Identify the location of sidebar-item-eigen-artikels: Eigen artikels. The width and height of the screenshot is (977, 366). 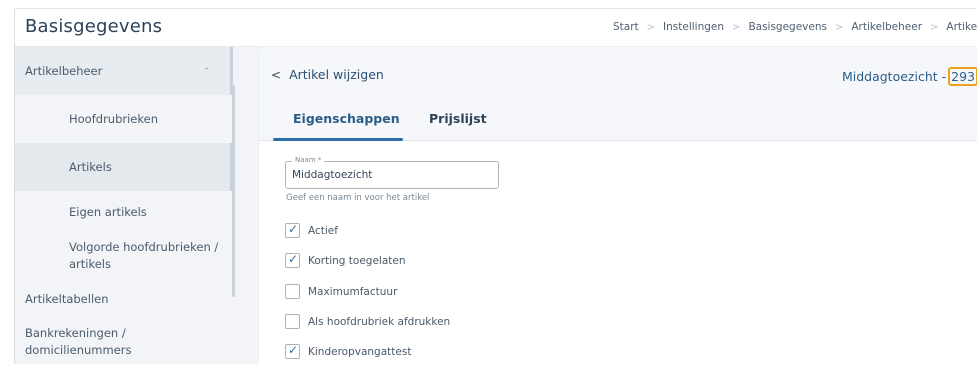
(124, 212).